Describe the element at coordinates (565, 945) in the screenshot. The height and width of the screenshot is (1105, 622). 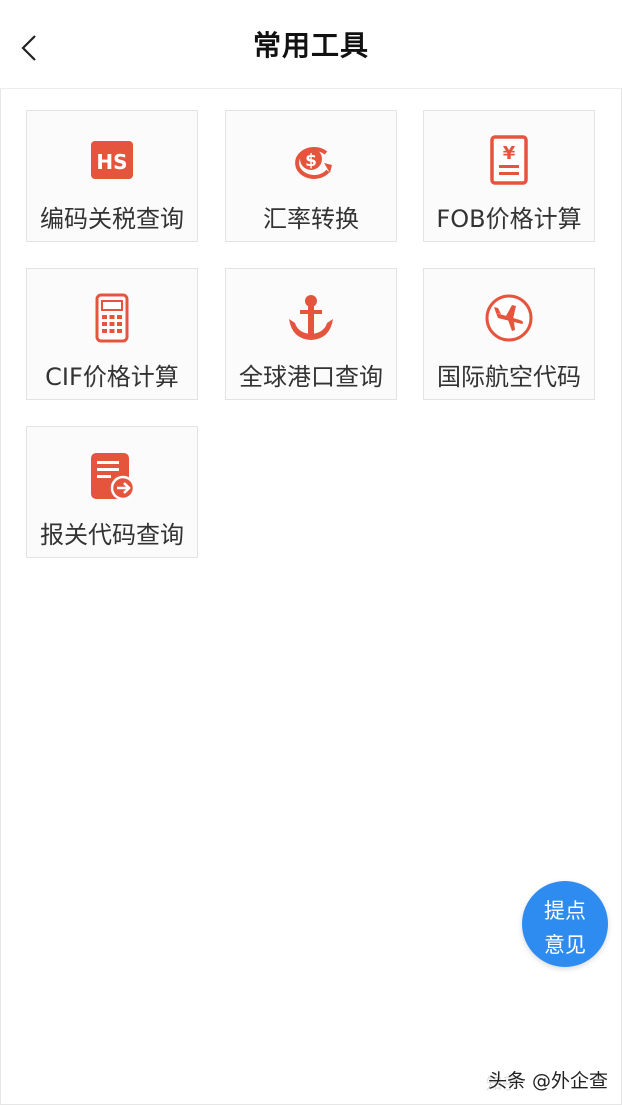
I see `feedback-line2: 意见` at that location.